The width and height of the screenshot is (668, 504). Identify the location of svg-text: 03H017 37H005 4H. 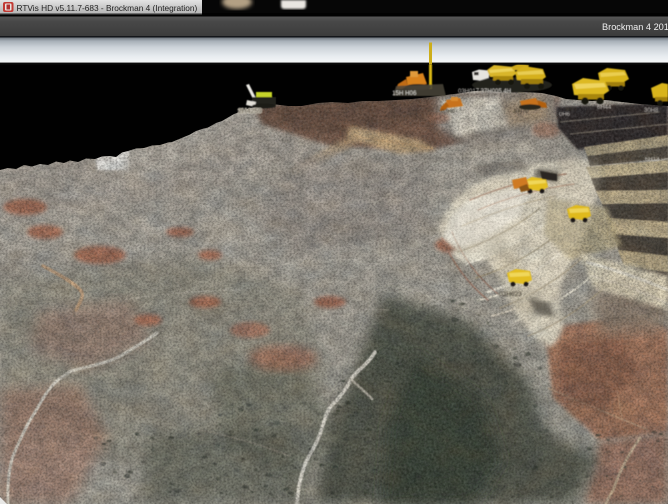
(484, 92).